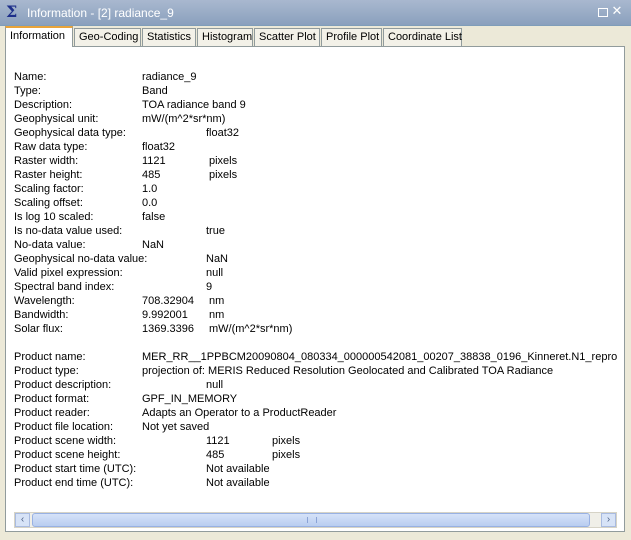  What do you see at coordinates (315, 329) in the screenshot?
I see `band-info-row: Solar flux: 1369.3396 mW/(m^2*sr*nm)` at bounding box center [315, 329].